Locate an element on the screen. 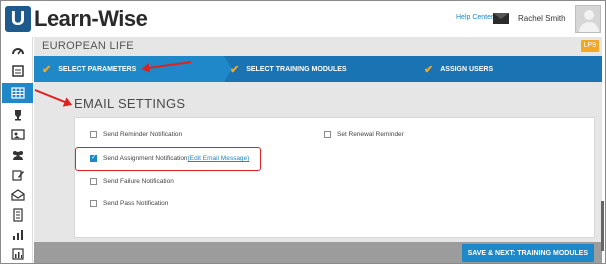  save-next-button: SAVE & NEXT: TRAINING MODULES is located at coordinates (527, 253).